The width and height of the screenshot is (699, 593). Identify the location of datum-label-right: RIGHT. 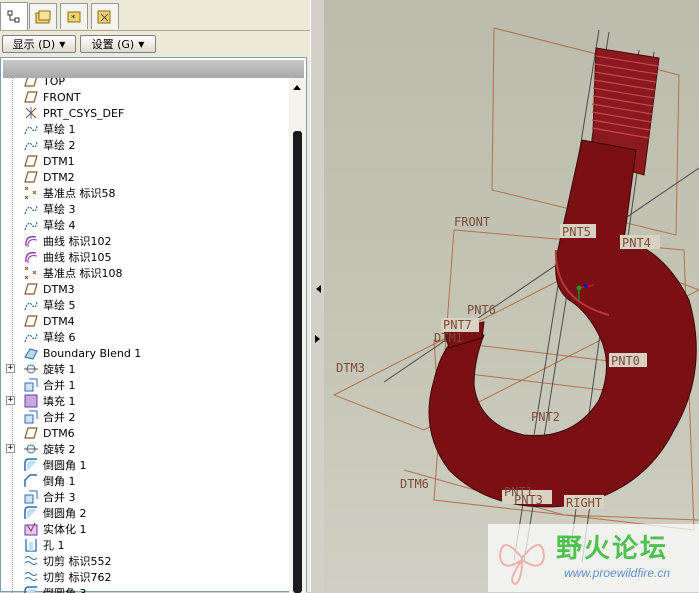
(584, 503).